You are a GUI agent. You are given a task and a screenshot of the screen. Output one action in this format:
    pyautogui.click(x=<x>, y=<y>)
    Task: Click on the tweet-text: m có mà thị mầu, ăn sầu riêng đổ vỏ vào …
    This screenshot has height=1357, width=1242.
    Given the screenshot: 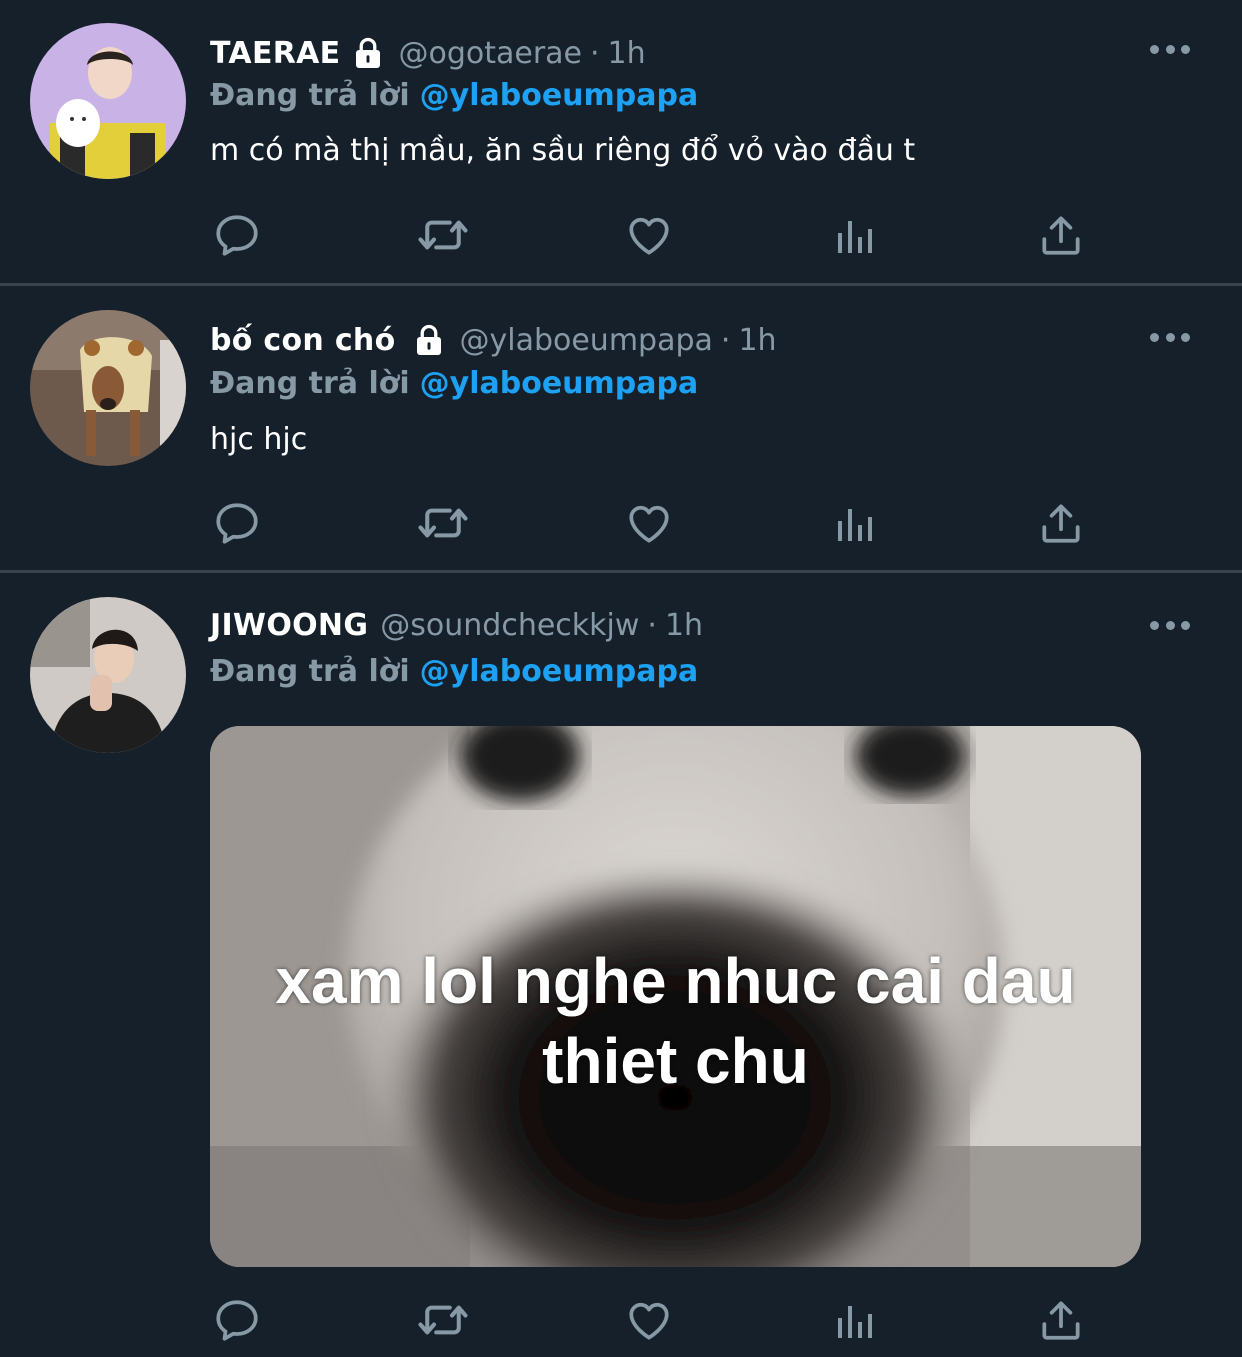 What is the action you would take?
    pyautogui.click(x=563, y=150)
    